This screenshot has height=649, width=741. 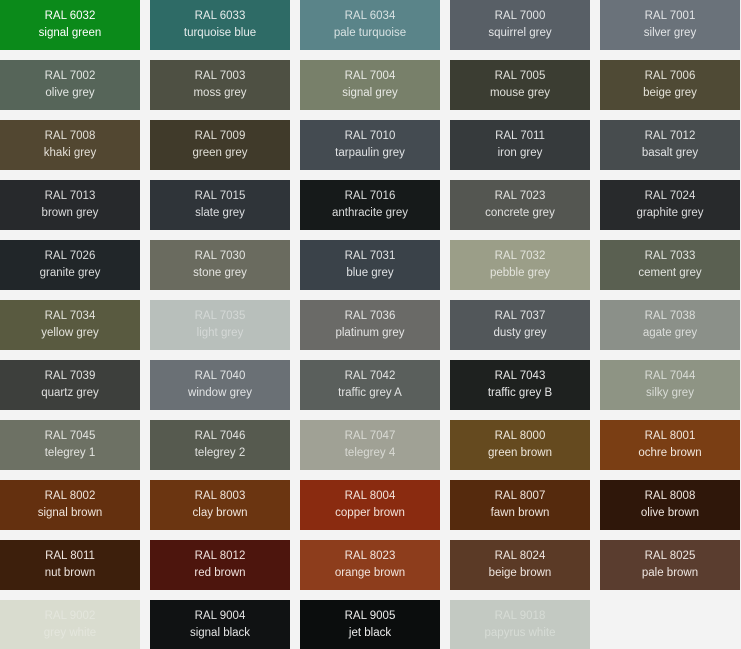 What do you see at coordinates (220, 85) in the screenshot?
I see `color-swatch: RAL 7003 moss grey` at bounding box center [220, 85].